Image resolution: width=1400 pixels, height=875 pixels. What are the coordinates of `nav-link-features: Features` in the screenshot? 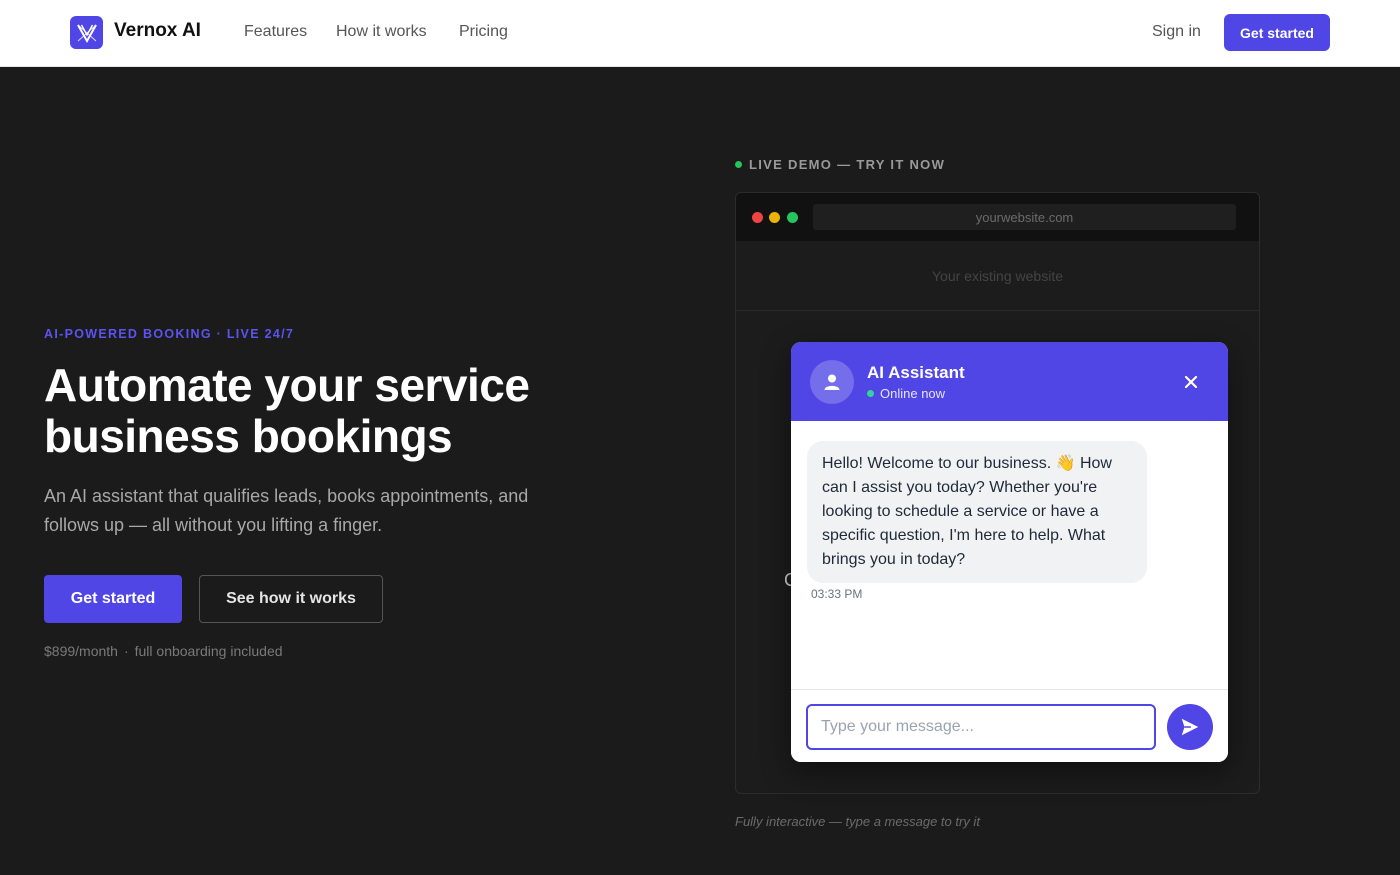 It's located at (275, 32).